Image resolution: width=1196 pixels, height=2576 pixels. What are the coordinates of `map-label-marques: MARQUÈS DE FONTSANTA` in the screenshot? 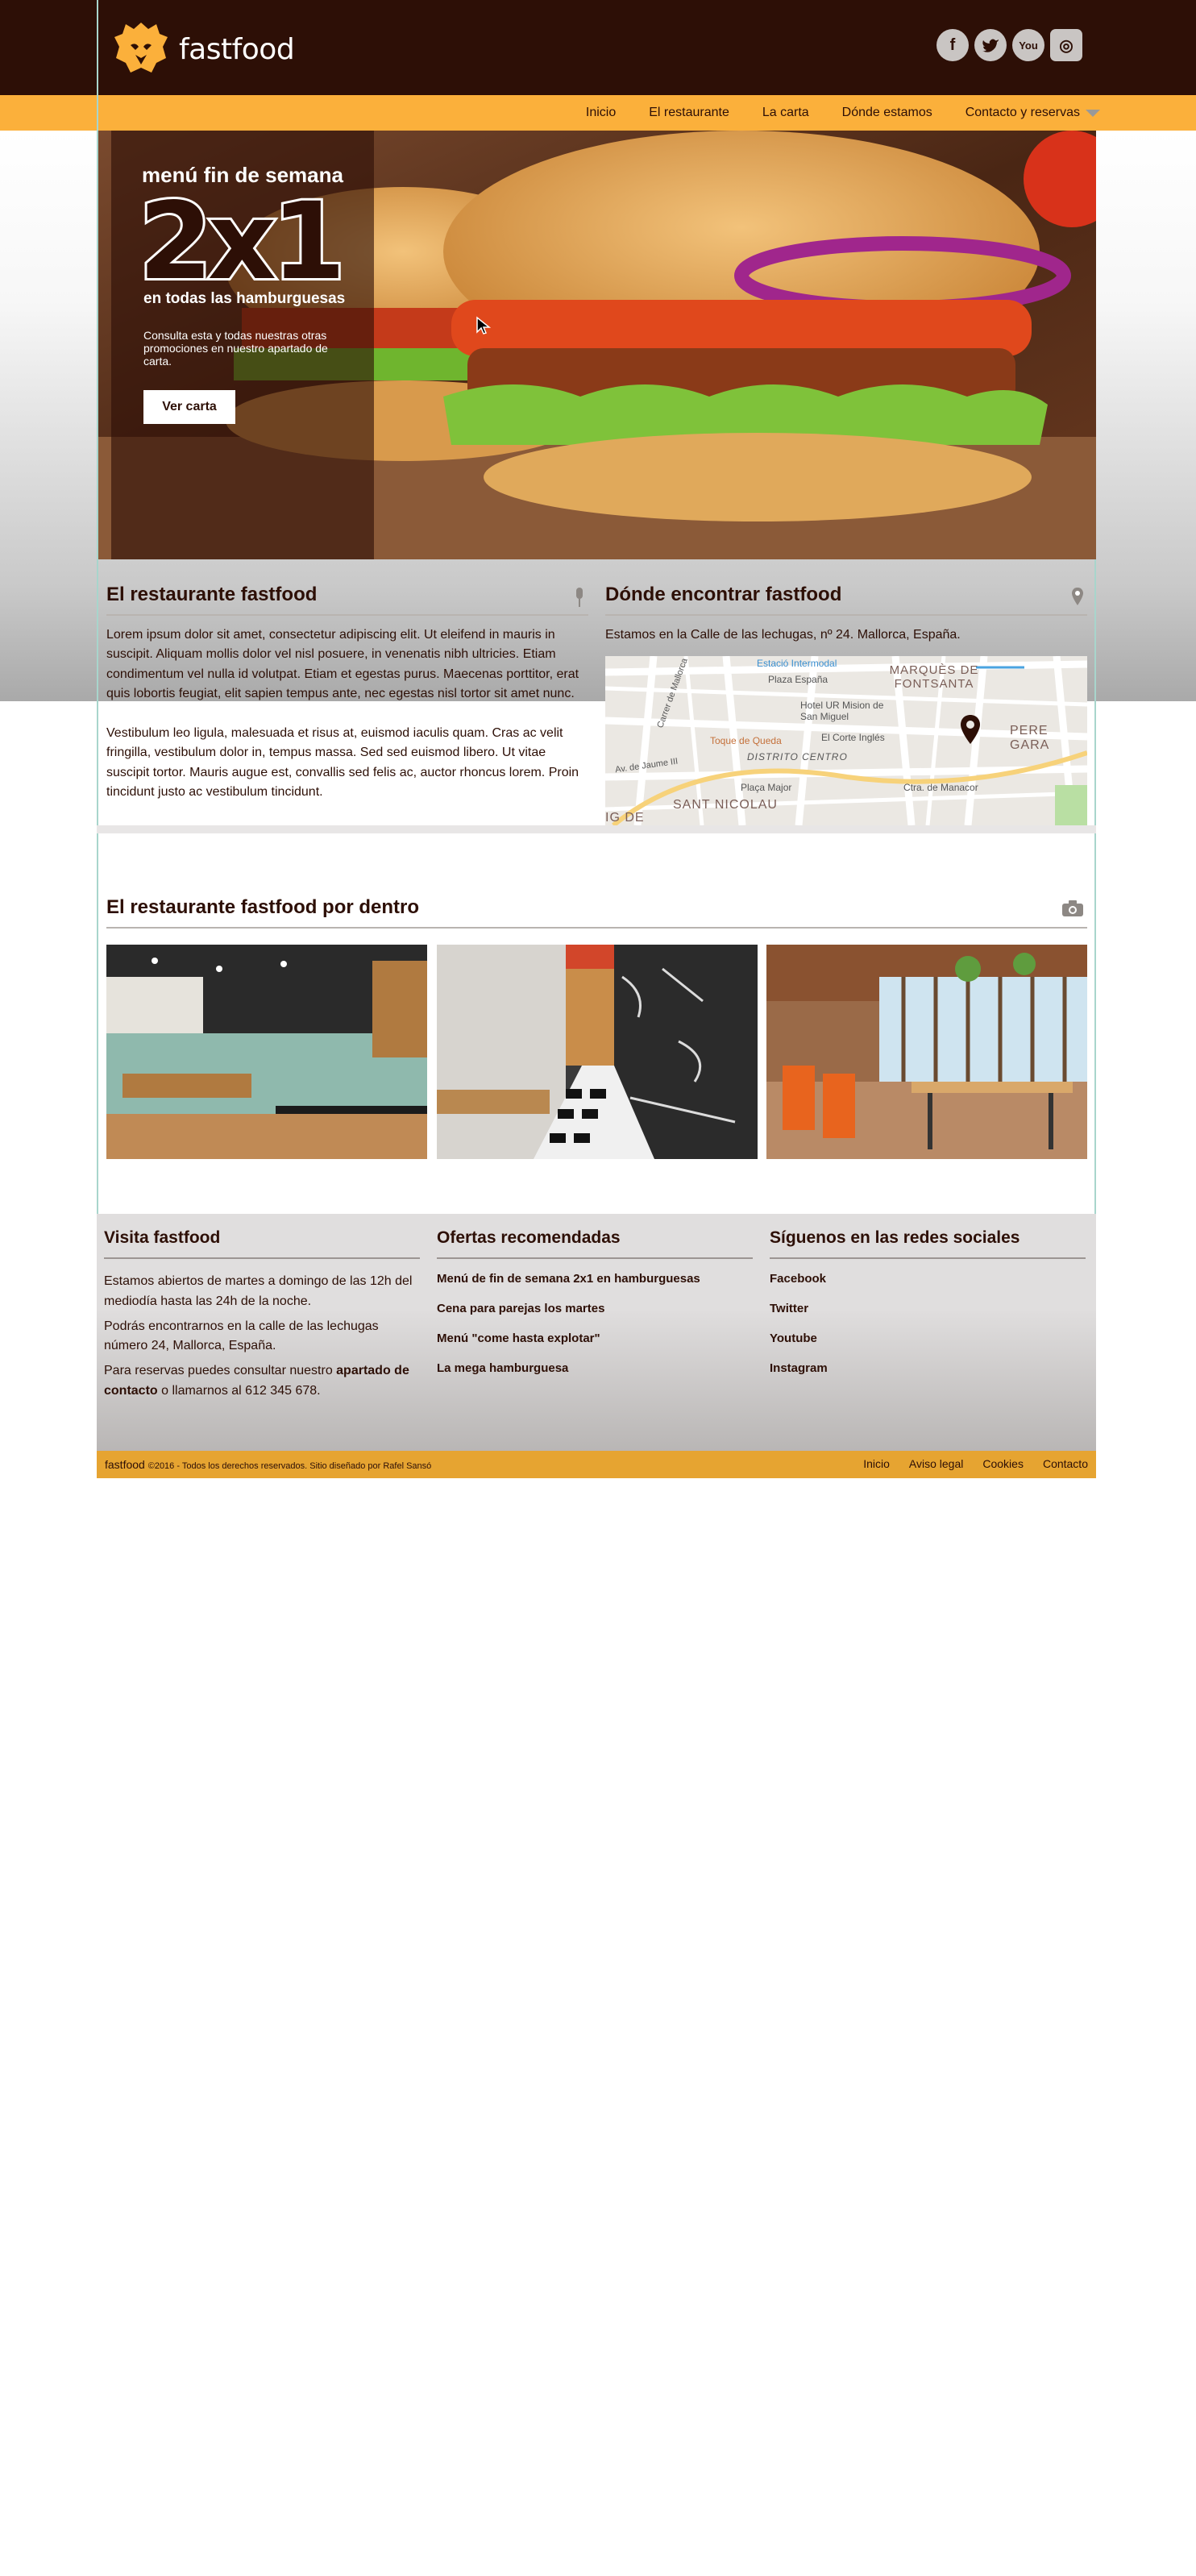 It's located at (934, 677).